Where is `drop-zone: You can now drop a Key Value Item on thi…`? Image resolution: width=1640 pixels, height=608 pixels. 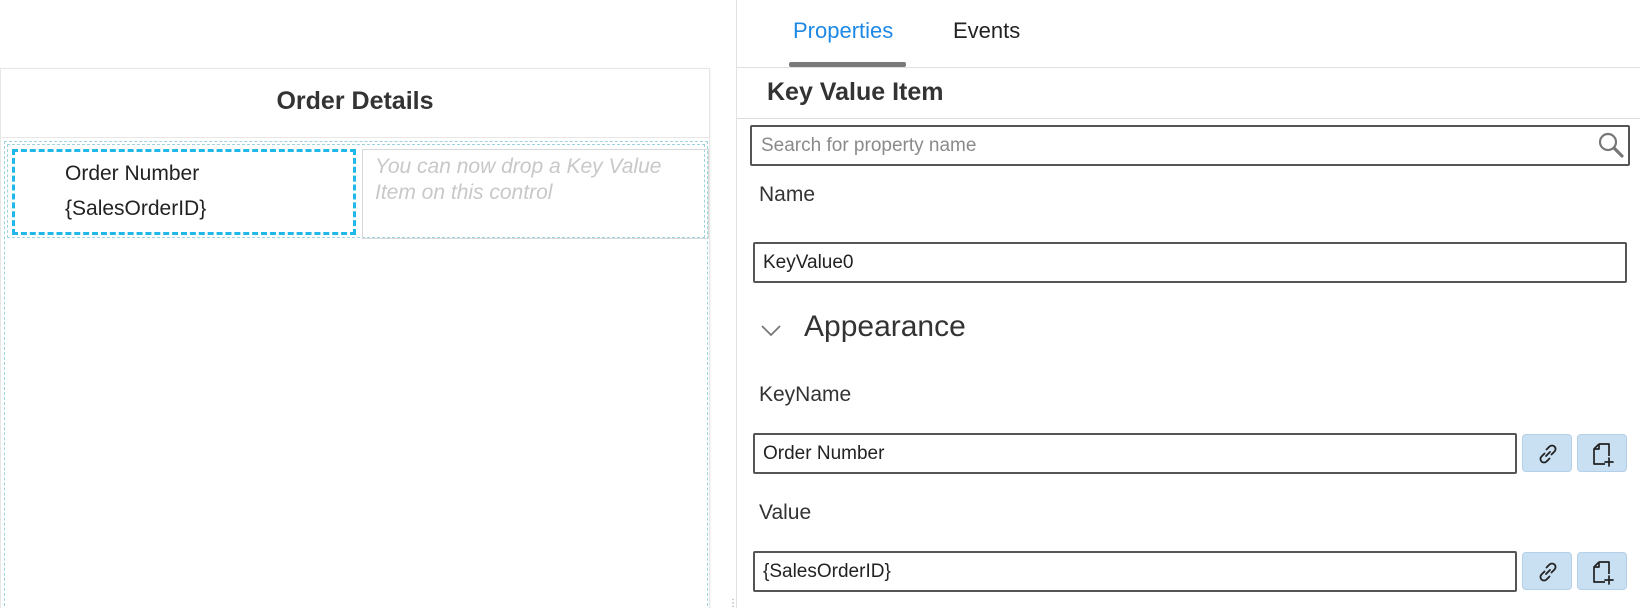 drop-zone: You can now drop a Key Value Item on thi… is located at coordinates (535, 194).